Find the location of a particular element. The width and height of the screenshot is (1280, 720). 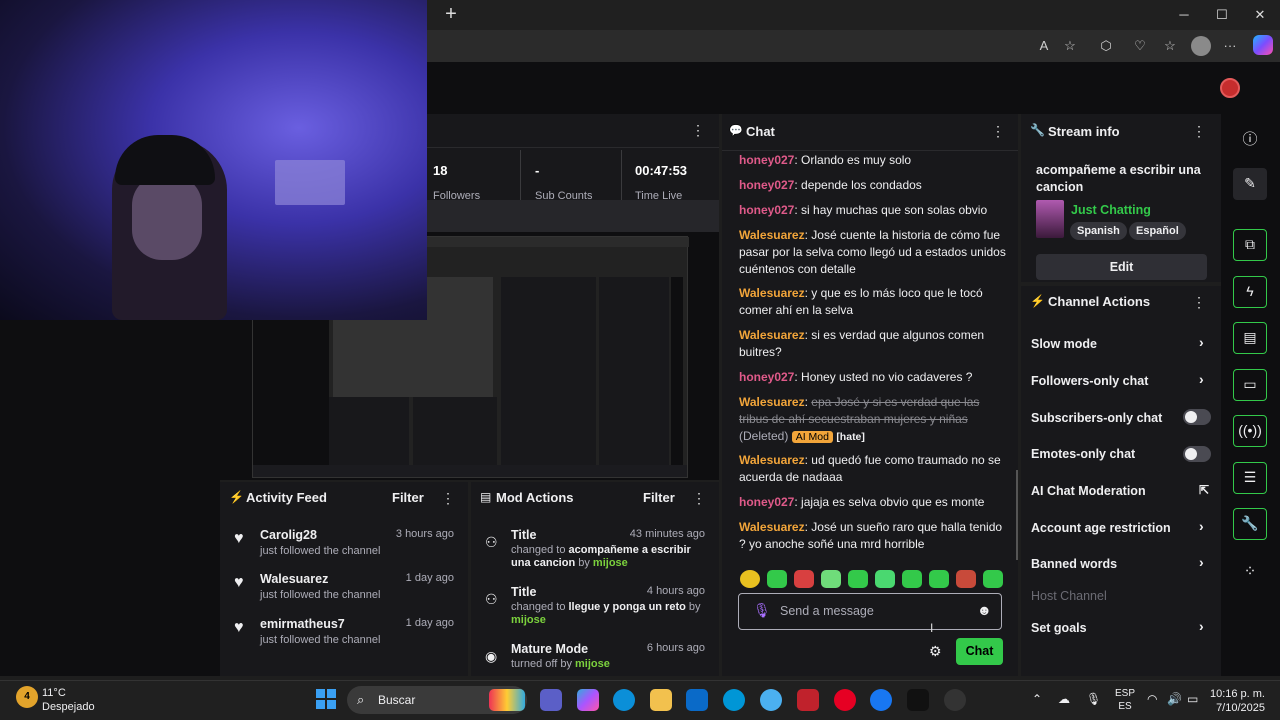

extensions-icon: ⬡ is located at coordinates (1106, 46).